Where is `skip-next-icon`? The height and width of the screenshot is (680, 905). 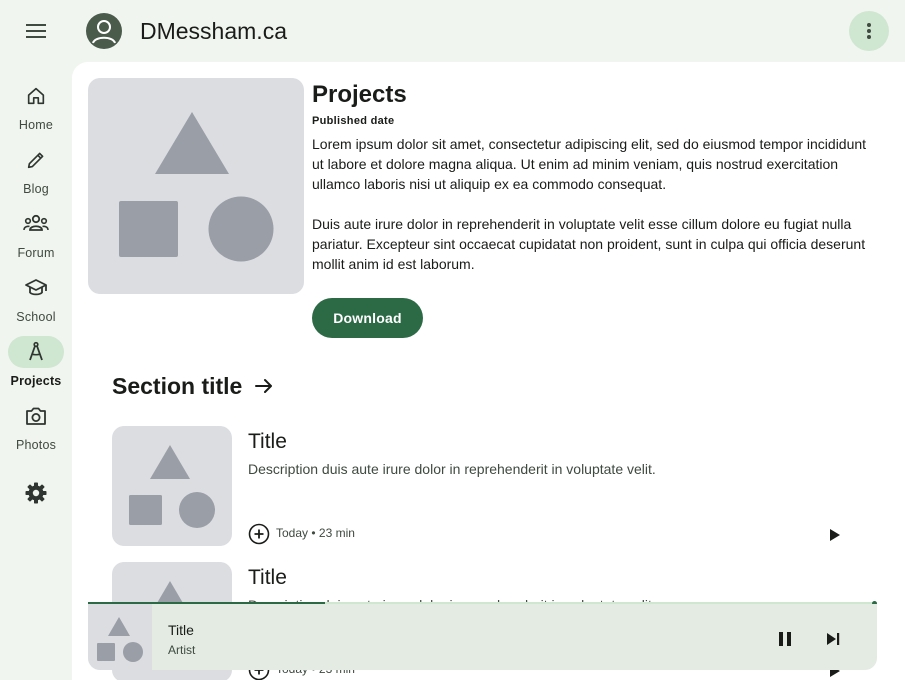
skip-next-icon is located at coordinates (833, 639).